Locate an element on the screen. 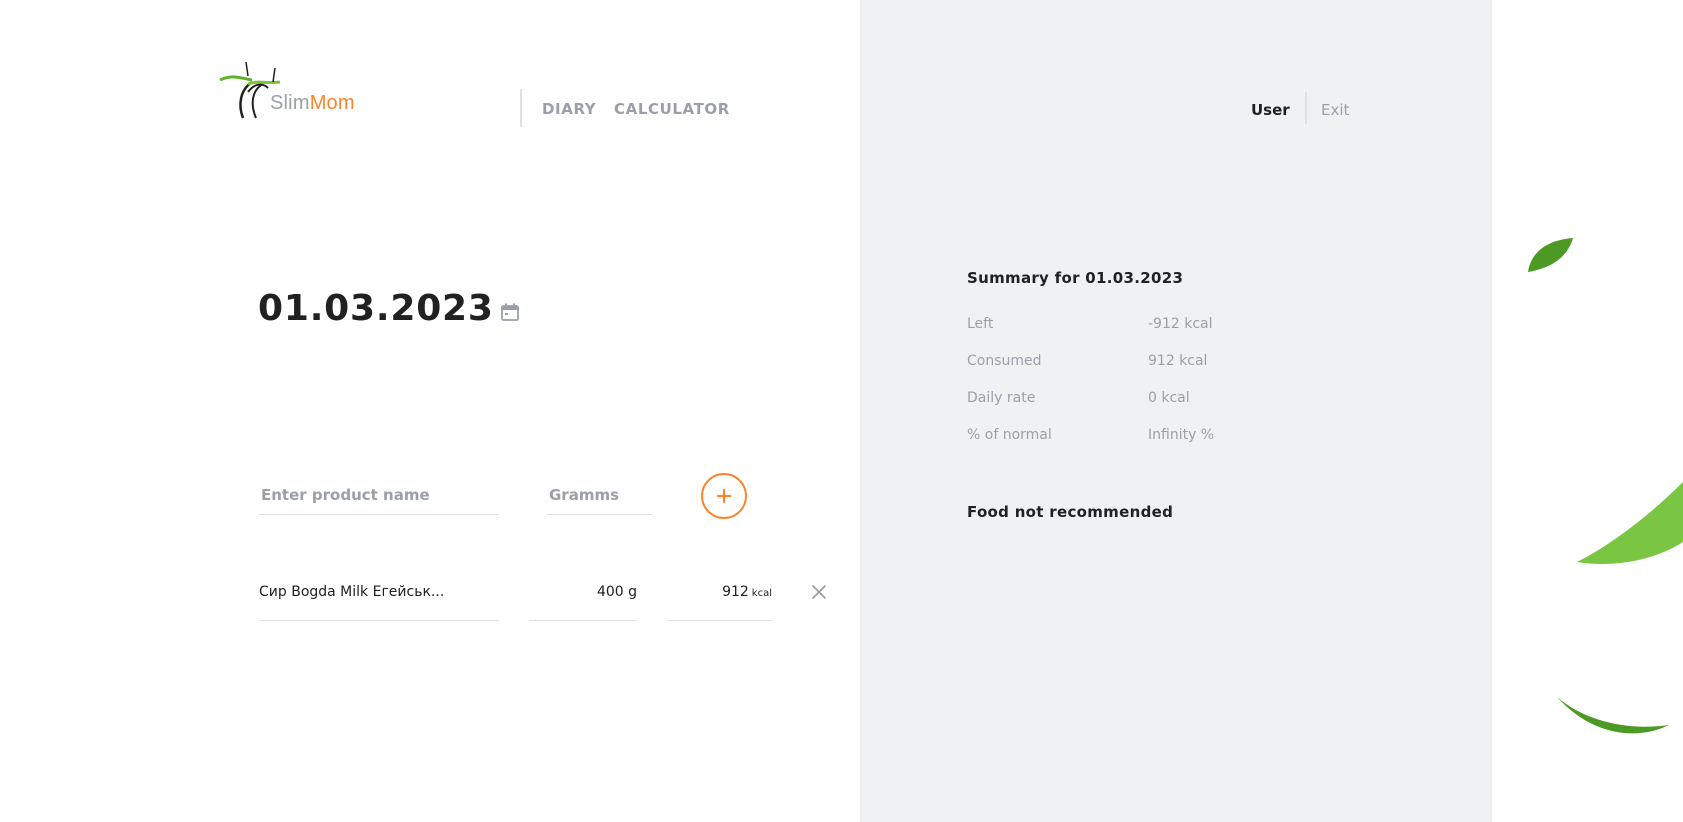  logo-text: SlimMom is located at coordinates (312, 103).